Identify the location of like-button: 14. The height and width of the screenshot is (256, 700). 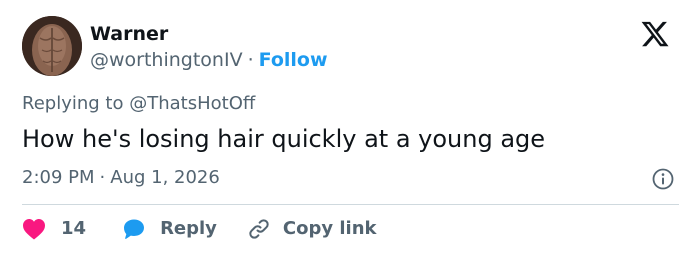
(54, 229).